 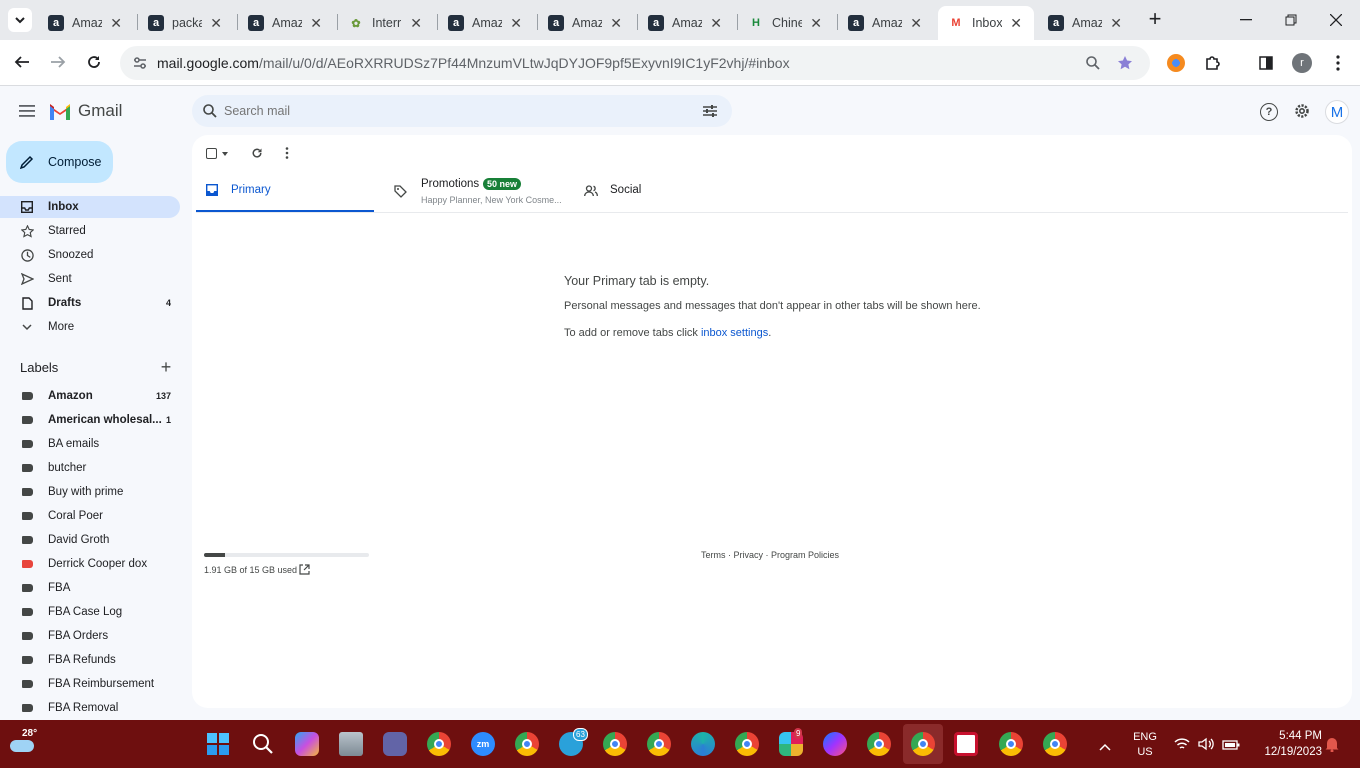 What do you see at coordinates (218, 744) in the screenshot?
I see `start-windows-icon` at bounding box center [218, 744].